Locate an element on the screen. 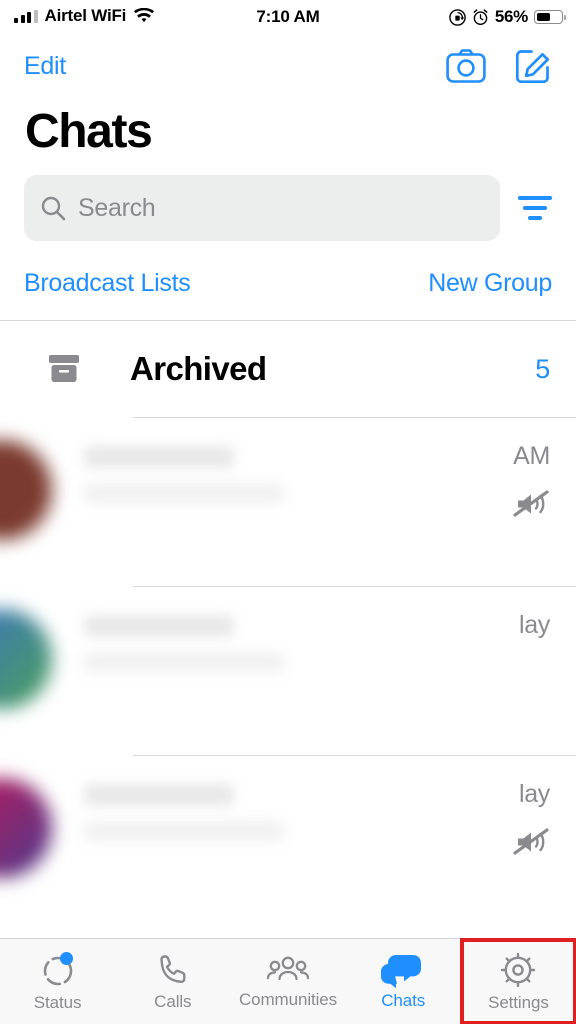 This screenshot has height=1024, width=576. nav-actions is located at coordinates (499, 66).